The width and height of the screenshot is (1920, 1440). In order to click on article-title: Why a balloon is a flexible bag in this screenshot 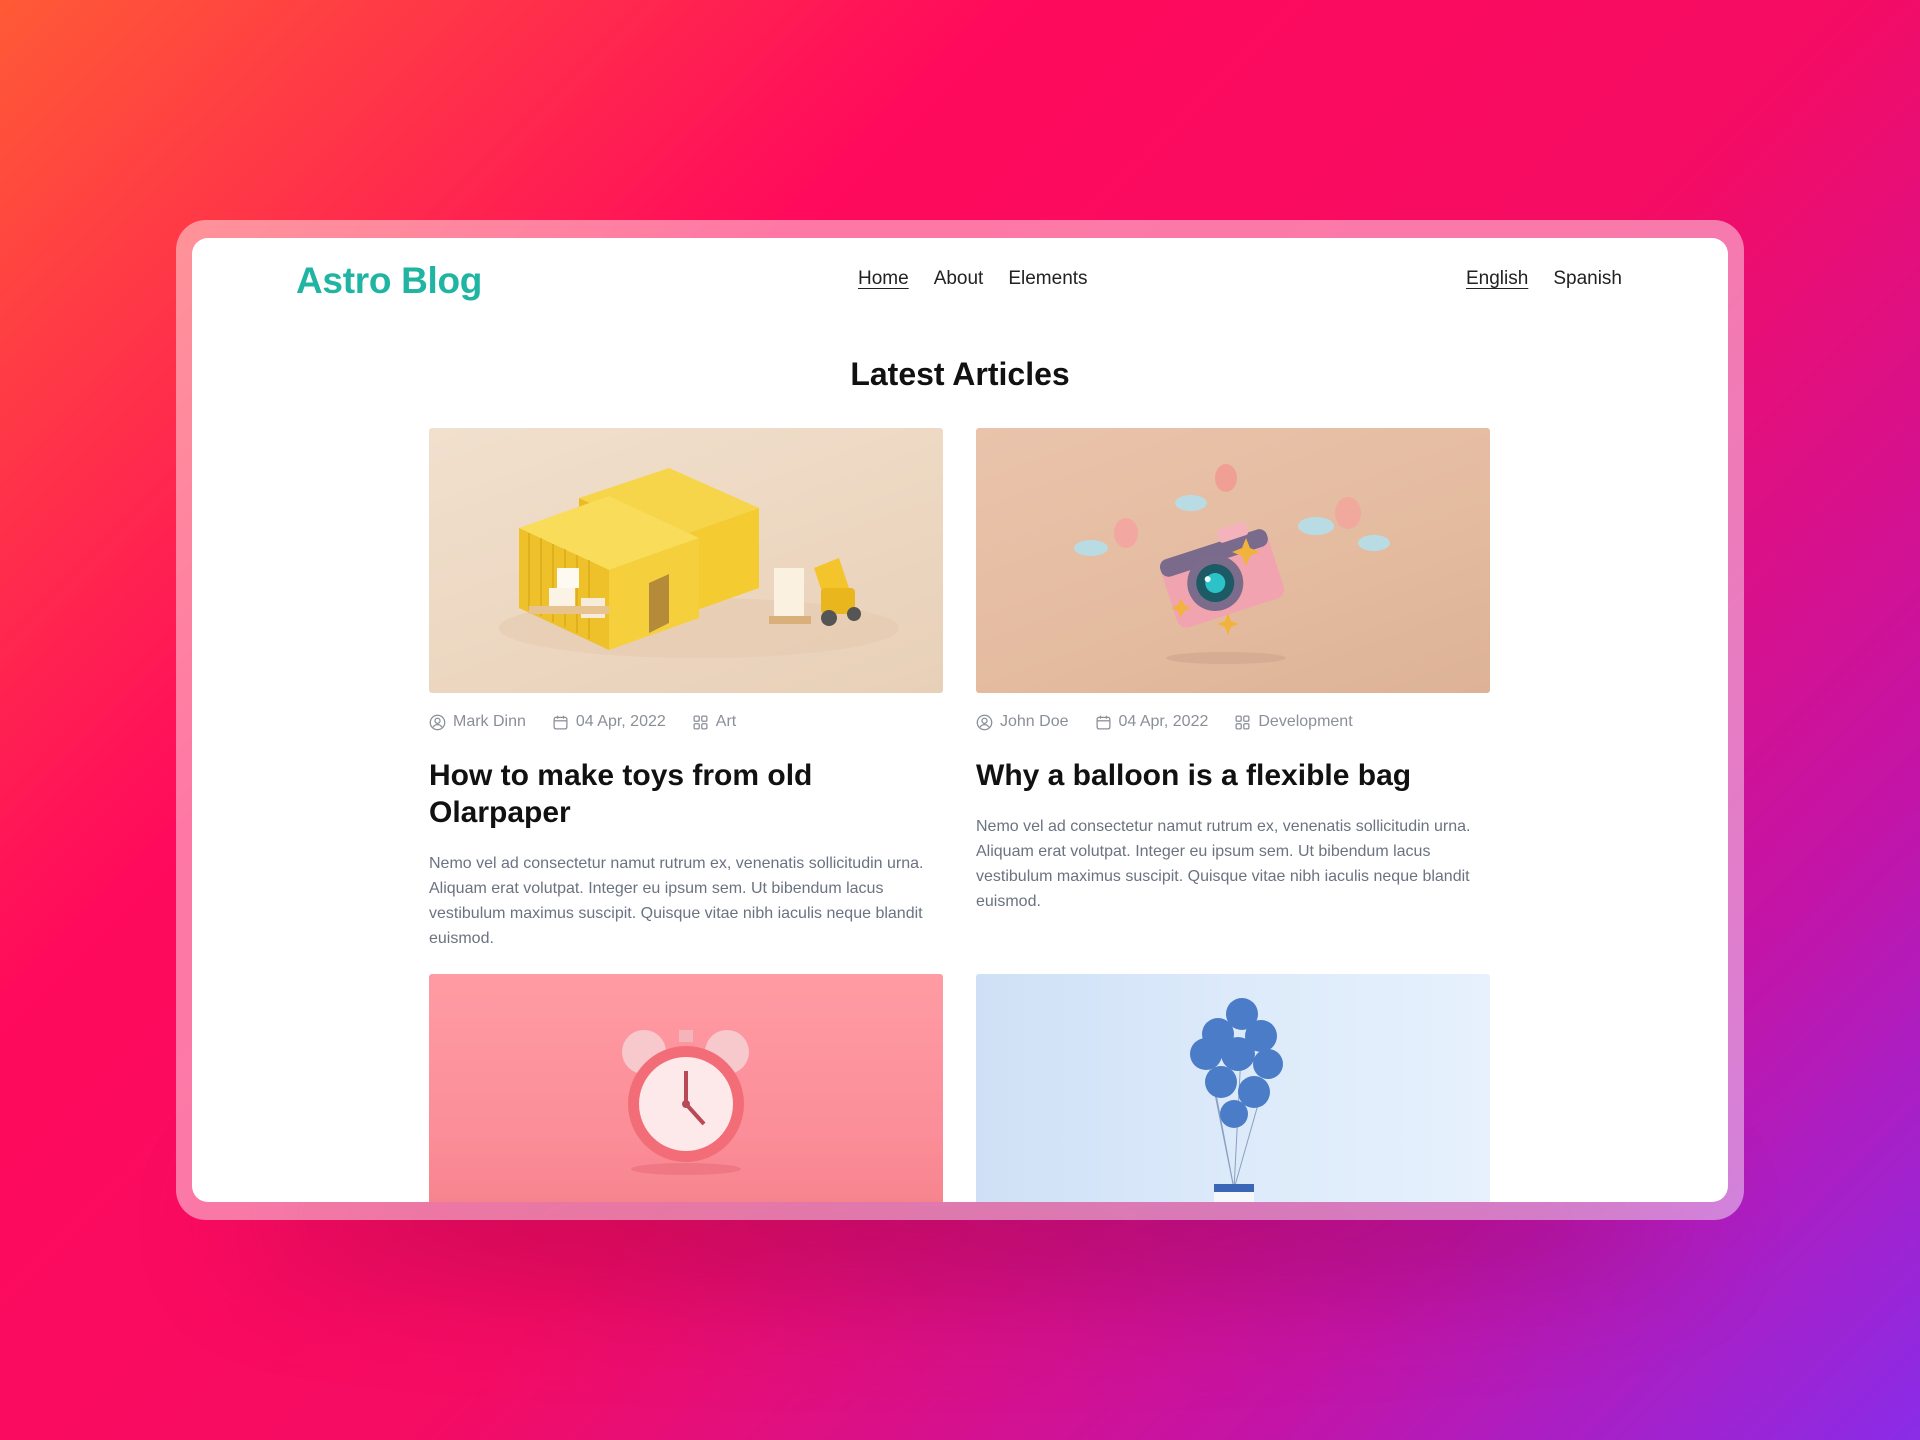, I will do `click(1233, 775)`.